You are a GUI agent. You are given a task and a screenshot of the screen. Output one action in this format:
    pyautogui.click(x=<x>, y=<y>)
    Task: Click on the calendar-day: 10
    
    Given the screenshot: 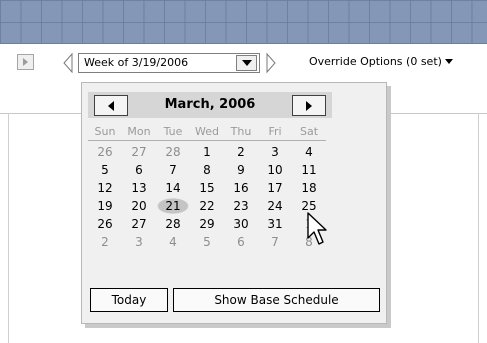 What is the action you would take?
    pyautogui.click(x=275, y=170)
    